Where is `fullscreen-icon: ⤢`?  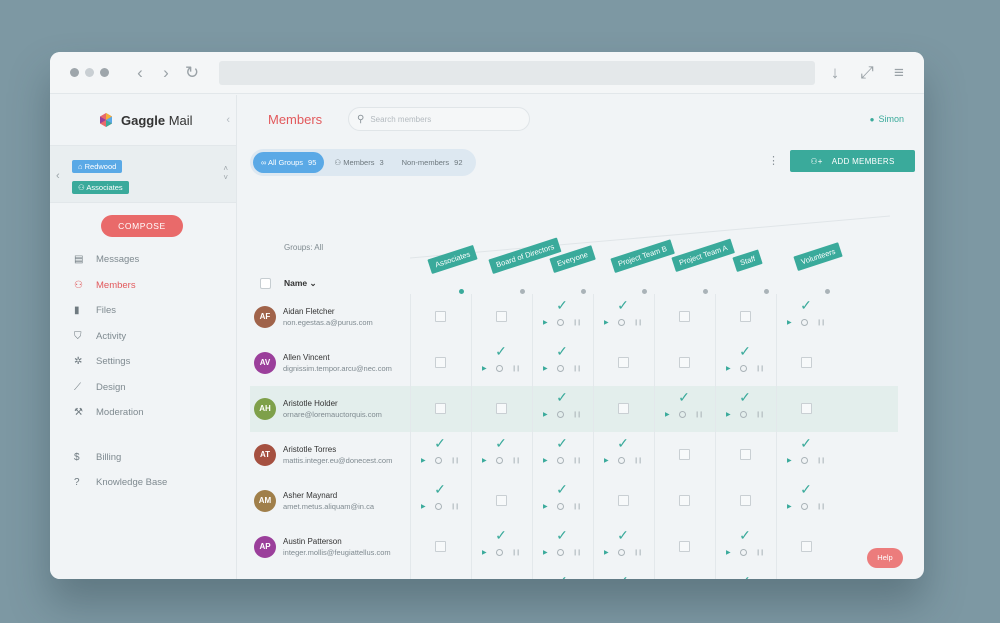 fullscreen-icon: ⤢ is located at coordinates (867, 72).